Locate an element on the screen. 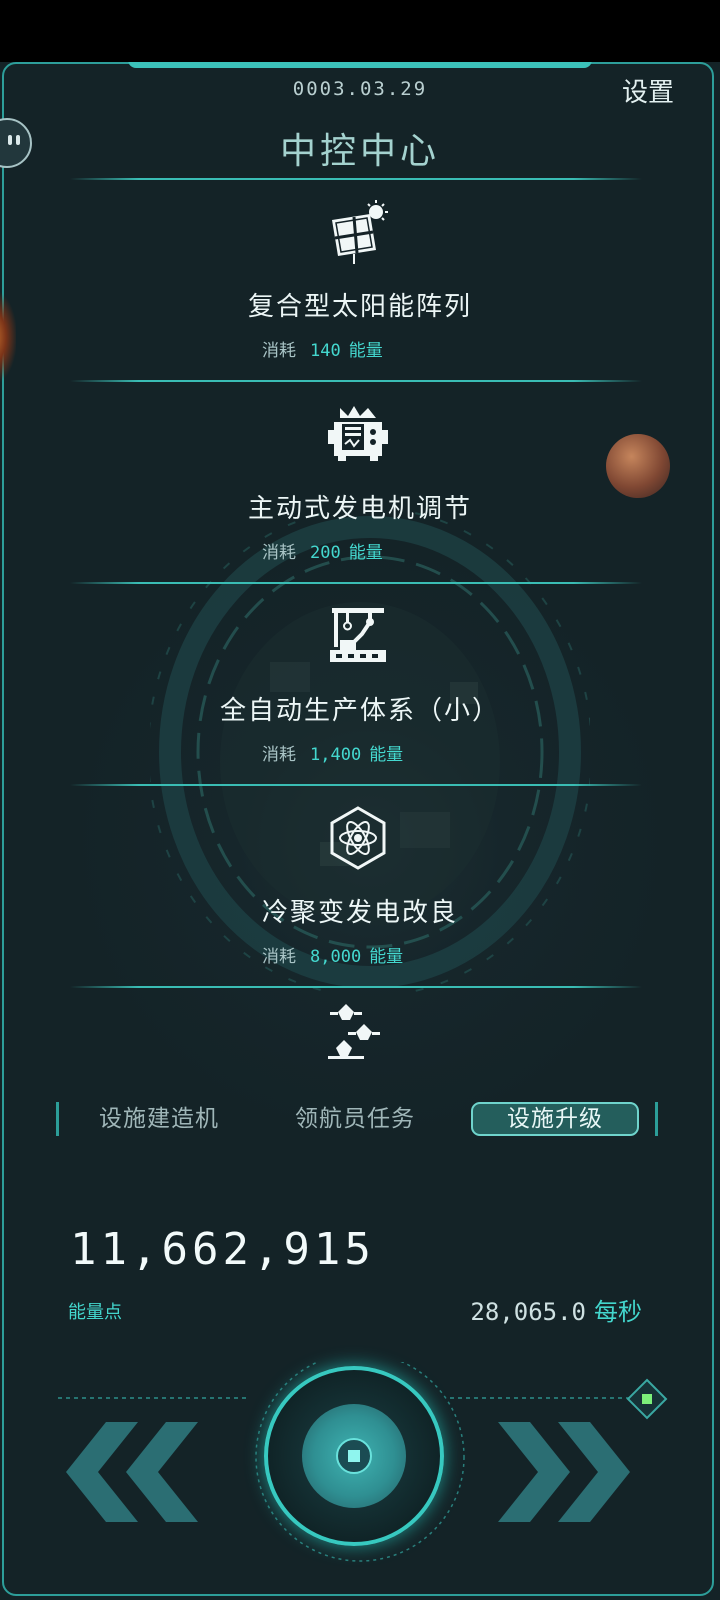 This screenshot has height=1600, width=720. energy-rate: 28,065.0 每秒 is located at coordinates (556, 1309).